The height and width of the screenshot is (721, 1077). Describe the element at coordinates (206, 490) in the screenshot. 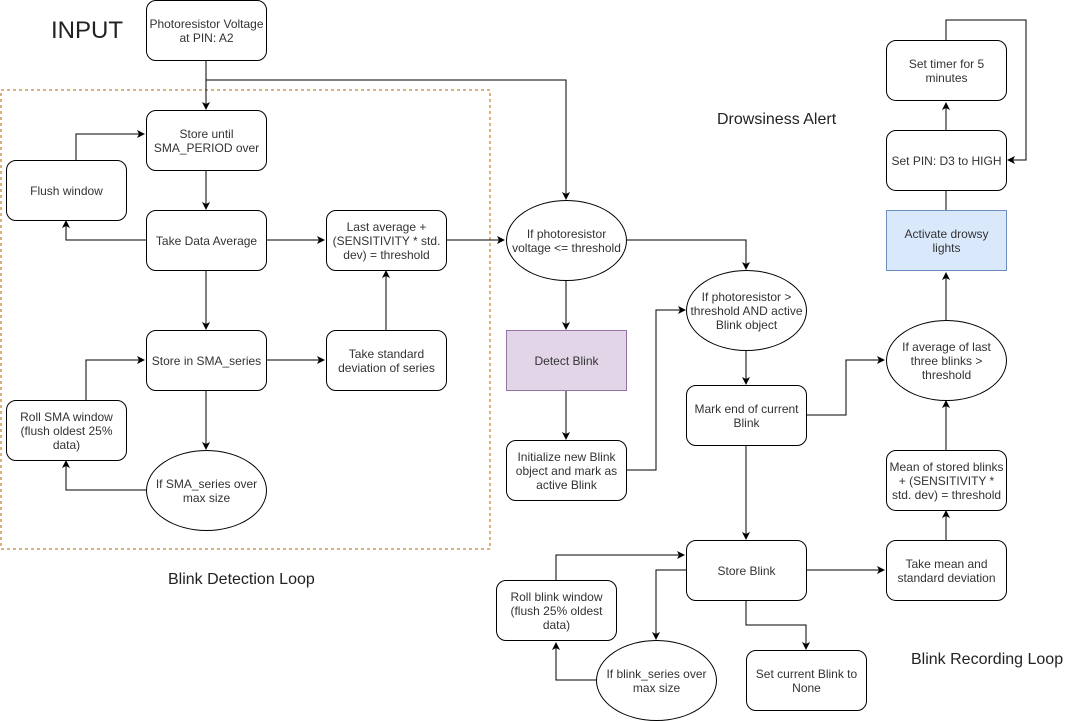

I see `node-sma-series-over-max: If SMA_series over max size` at that location.